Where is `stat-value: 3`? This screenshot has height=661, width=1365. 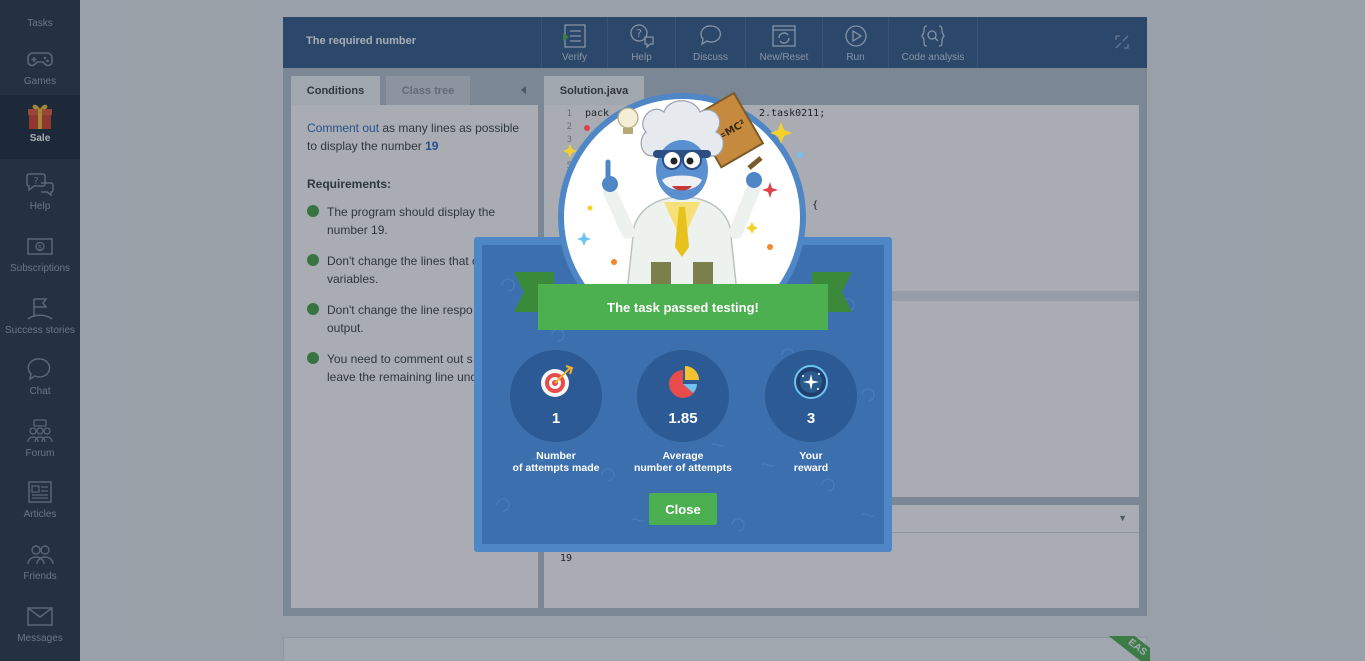 stat-value: 3 is located at coordinates (811, 418).